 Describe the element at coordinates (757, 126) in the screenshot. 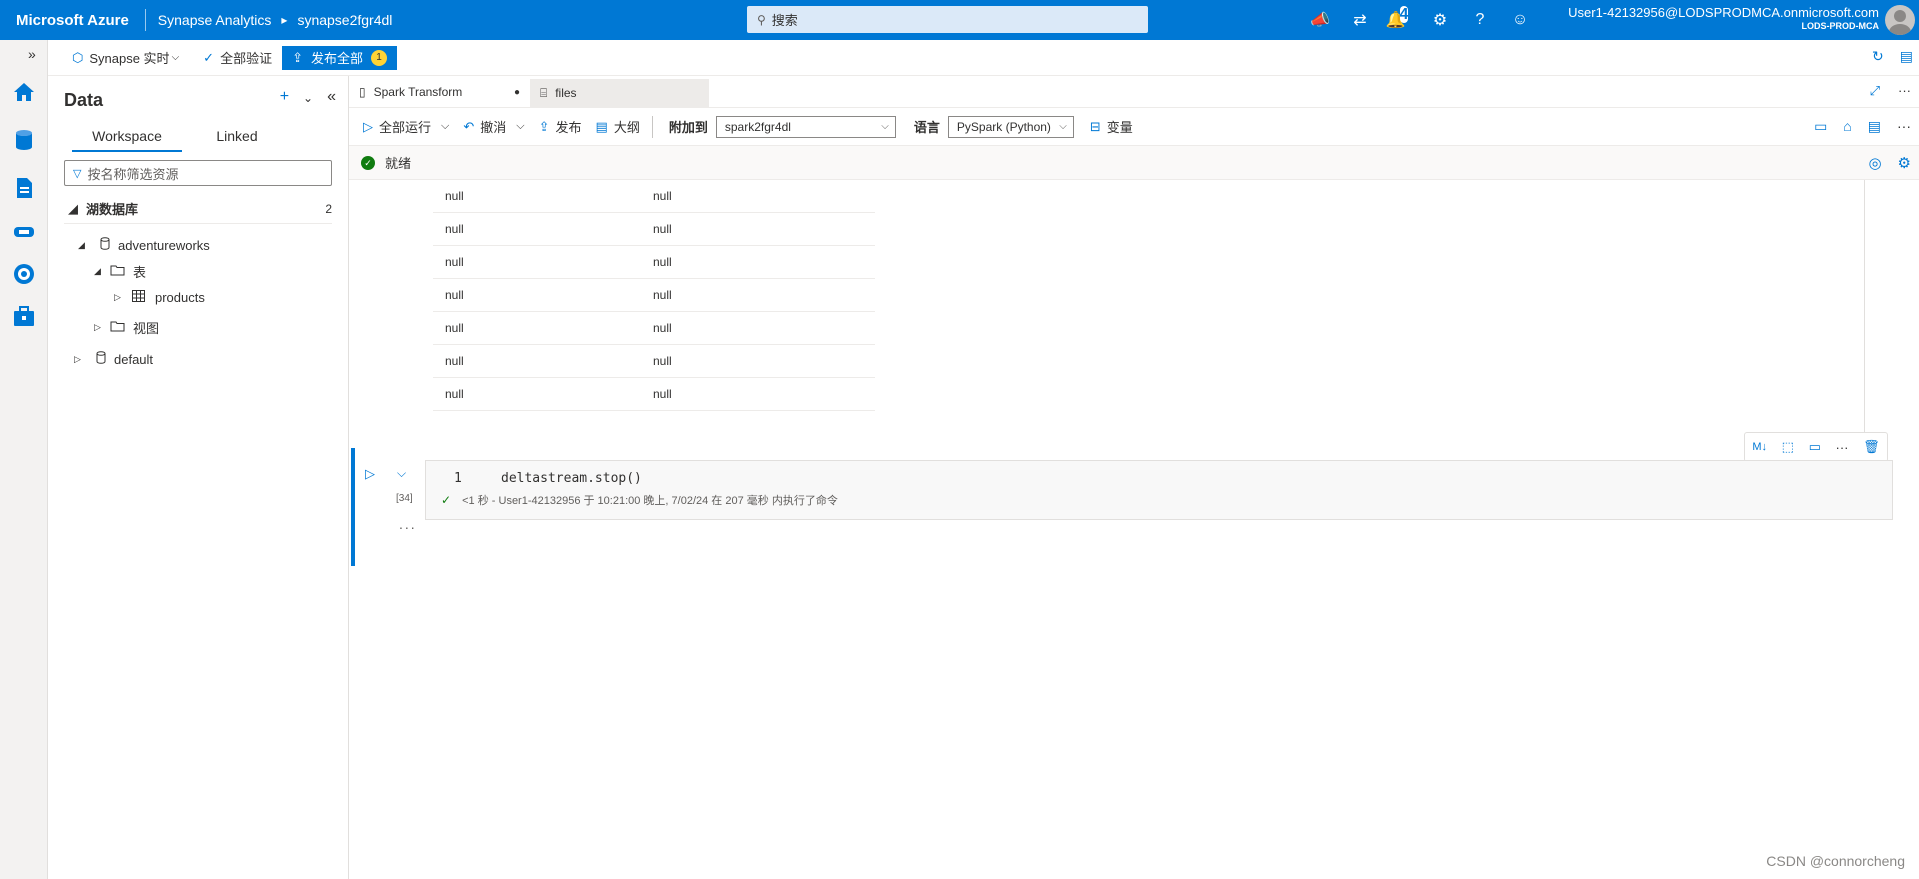

I see `attach-to-value: spark2fgr4dl` at that location.